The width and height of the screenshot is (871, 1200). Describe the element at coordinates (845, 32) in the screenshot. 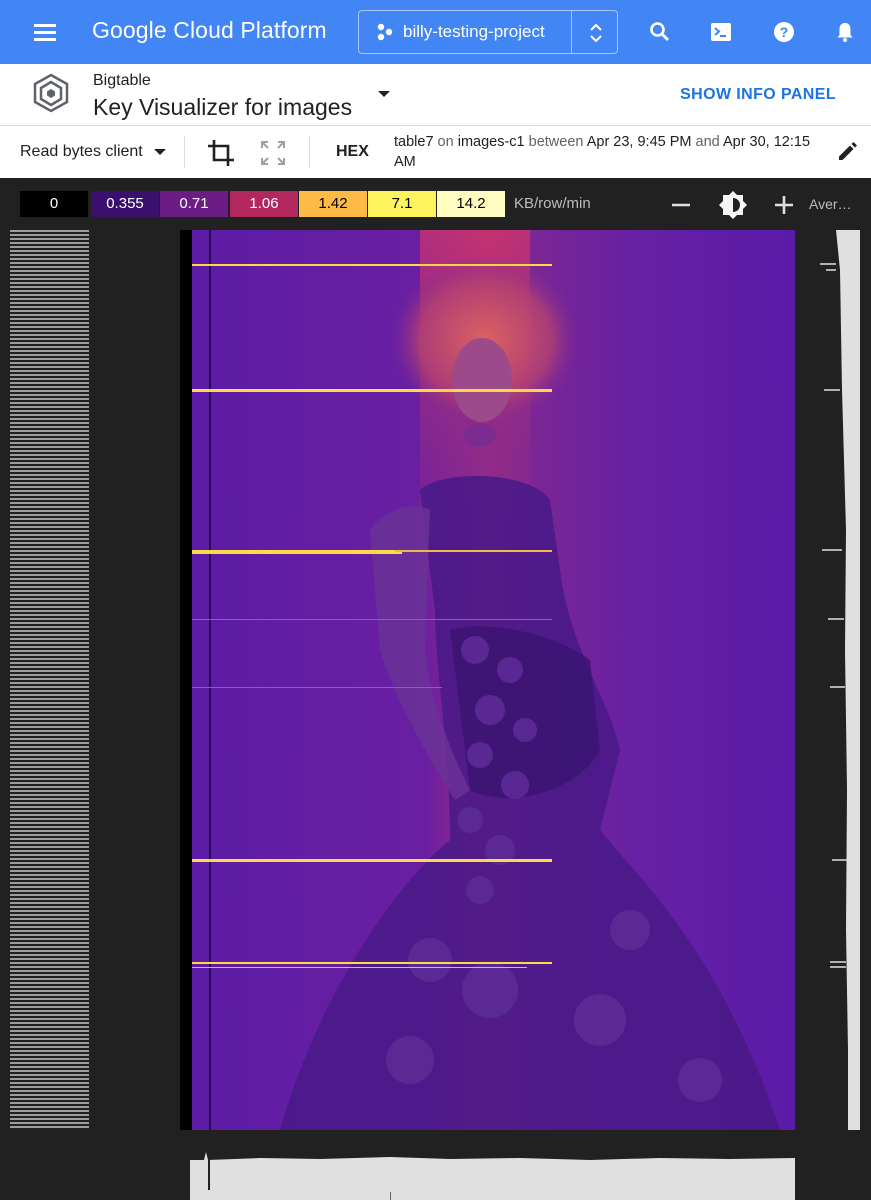

I see `notifications-icon` at that location.